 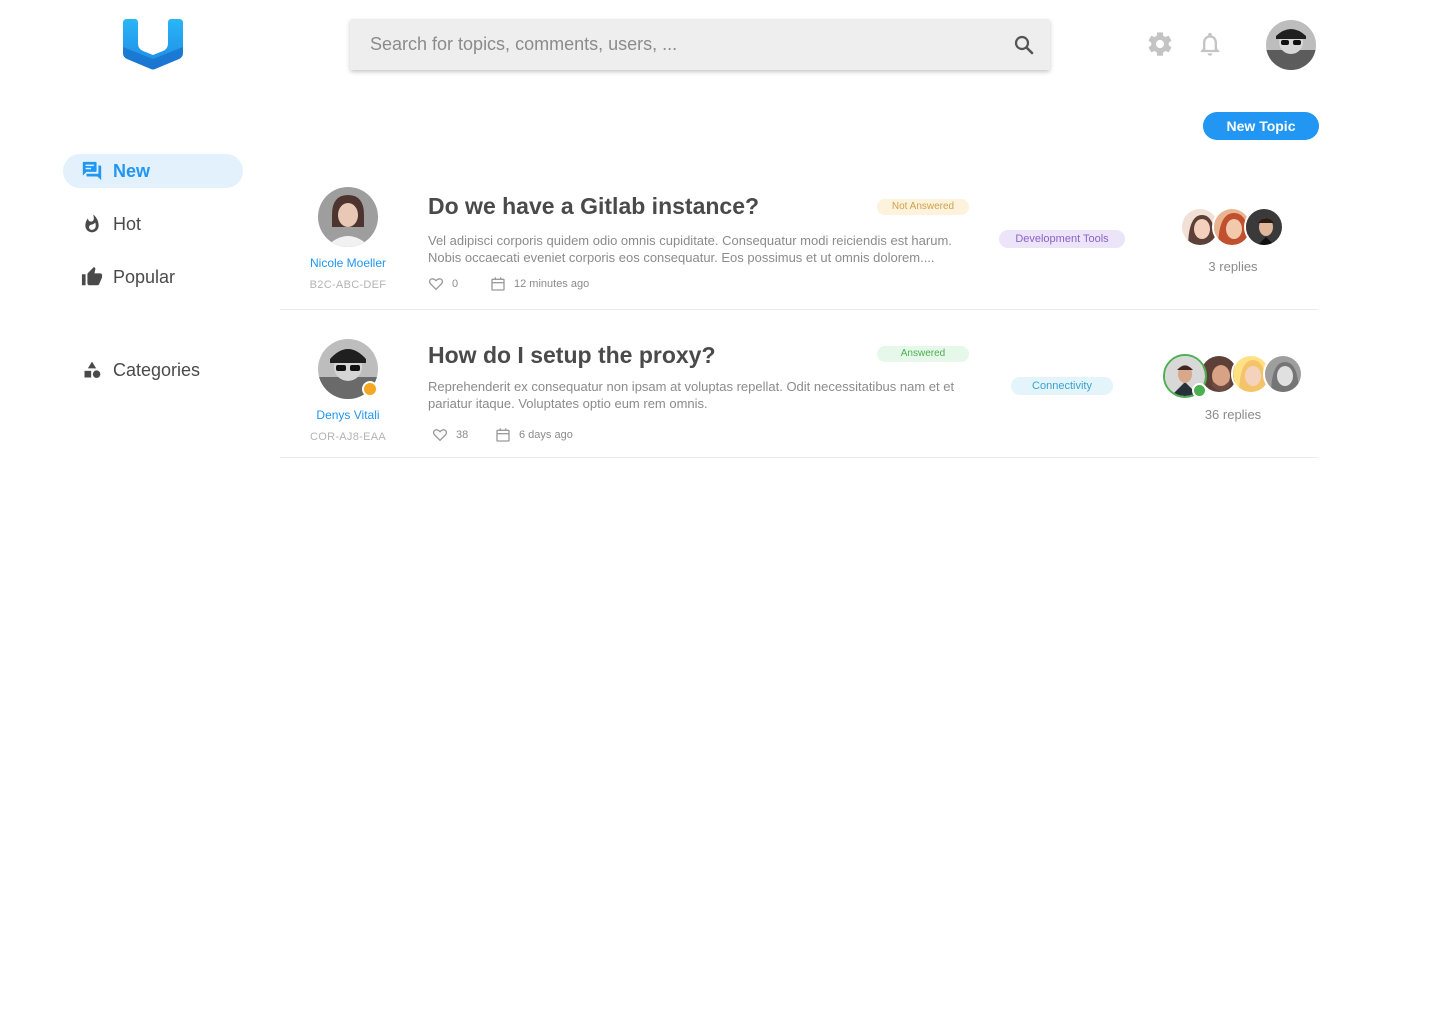 I want to click on sidebar-item-label: Categories, so click(x=157, y=369).